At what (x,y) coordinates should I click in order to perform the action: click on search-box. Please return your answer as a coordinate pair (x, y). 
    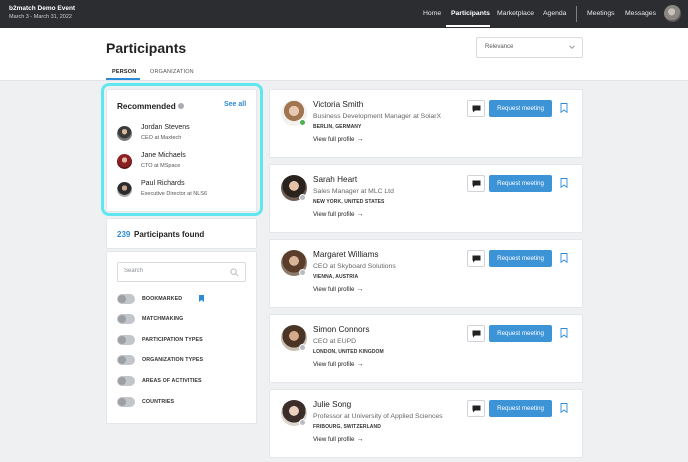
    Looking at the image, I should click on (181, 272).